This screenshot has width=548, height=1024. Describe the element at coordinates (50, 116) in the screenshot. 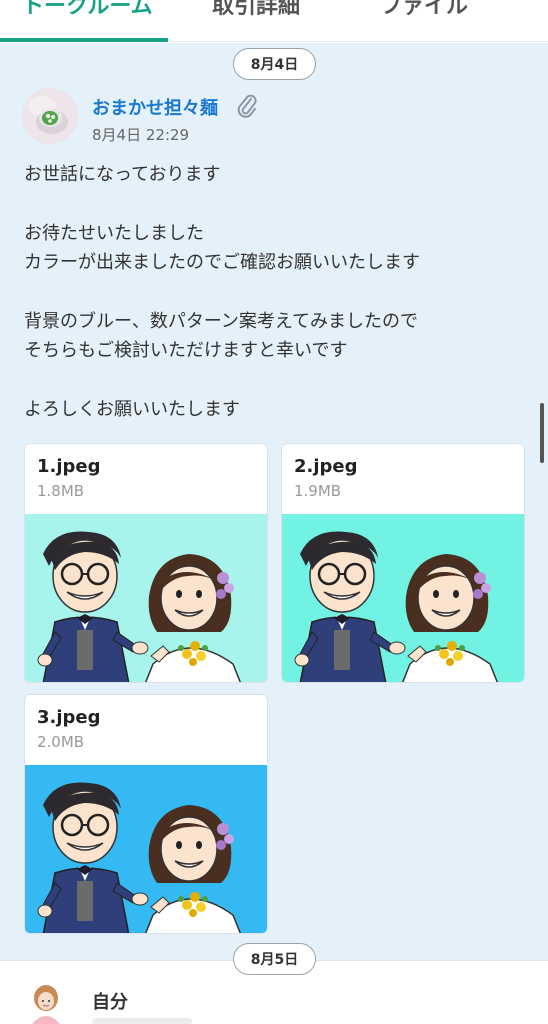

I see `sender-avatar` at that location.